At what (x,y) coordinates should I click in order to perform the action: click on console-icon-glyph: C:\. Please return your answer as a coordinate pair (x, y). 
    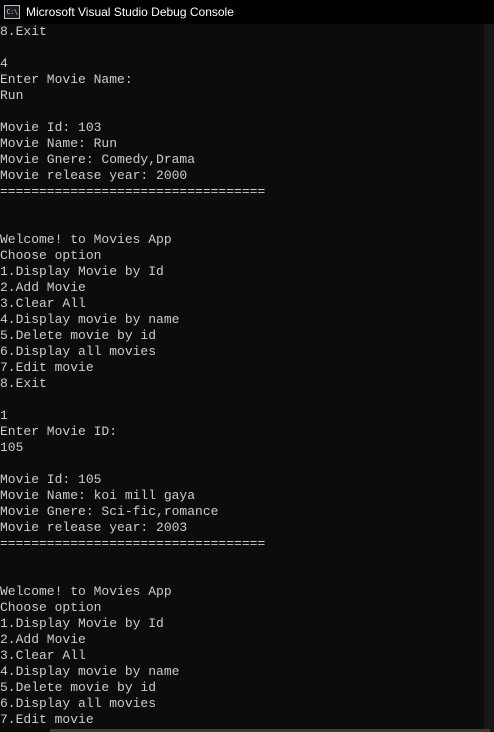
    Looking at the image, I should click on (12, 11).